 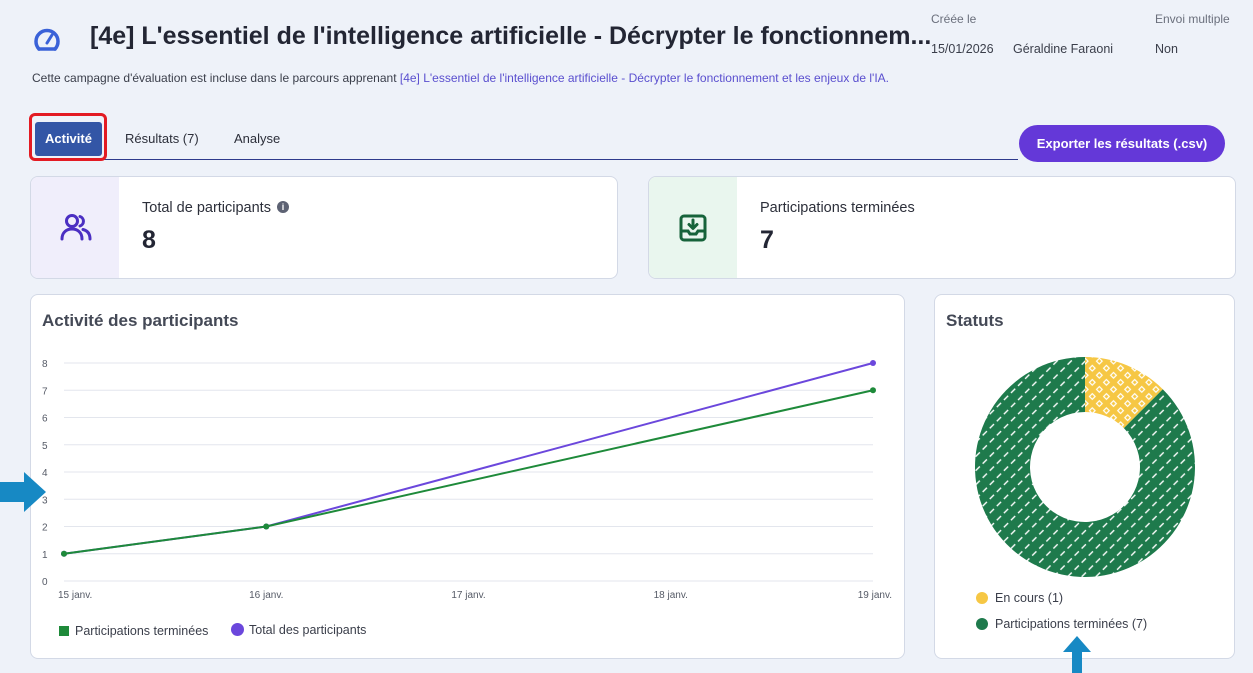 I want to click on status-title: Statuts, so click(x=975, y=320).